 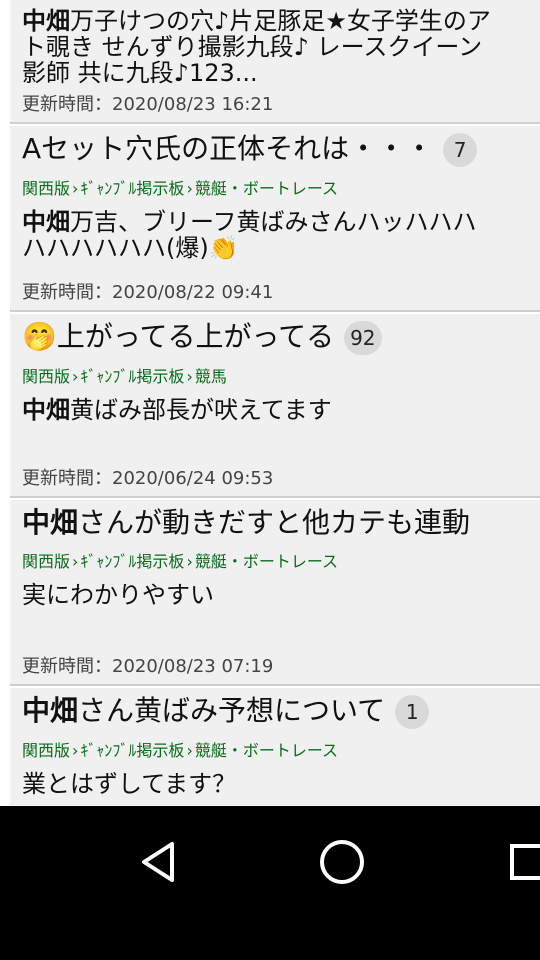 What do you see at coordinates (177, 410) in the screenshot?
I see `result-snippet: 中畑黄ばみ部長が吠えてます` at bounding box center [177, 410].